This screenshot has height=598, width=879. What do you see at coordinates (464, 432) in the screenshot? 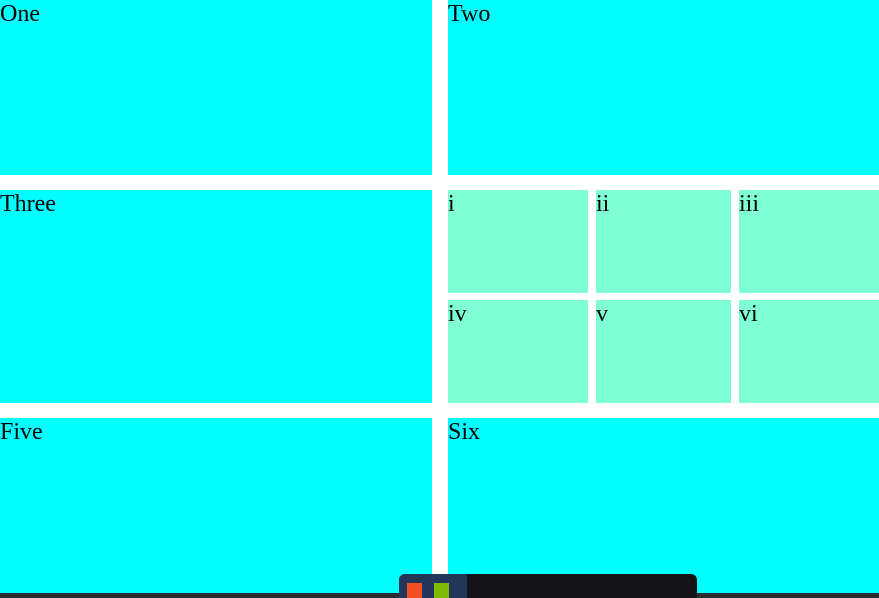
I see `cell-label: Six` at bounding box center [464, 432].